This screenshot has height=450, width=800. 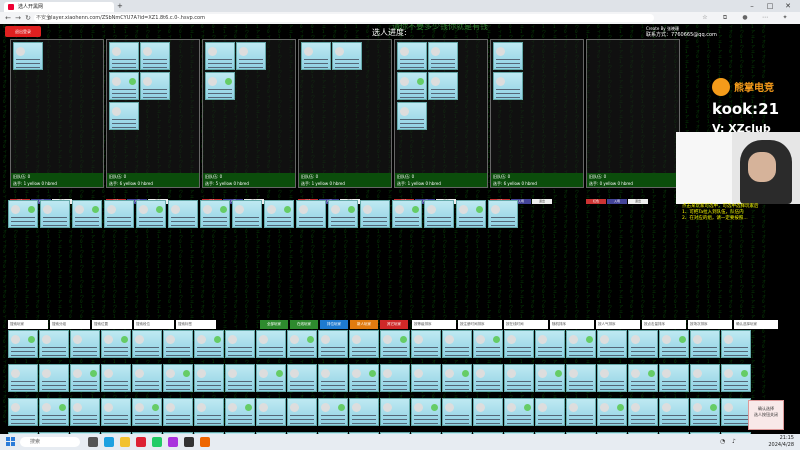 I want to click on task-view-icon, so click(x=93, y=442).